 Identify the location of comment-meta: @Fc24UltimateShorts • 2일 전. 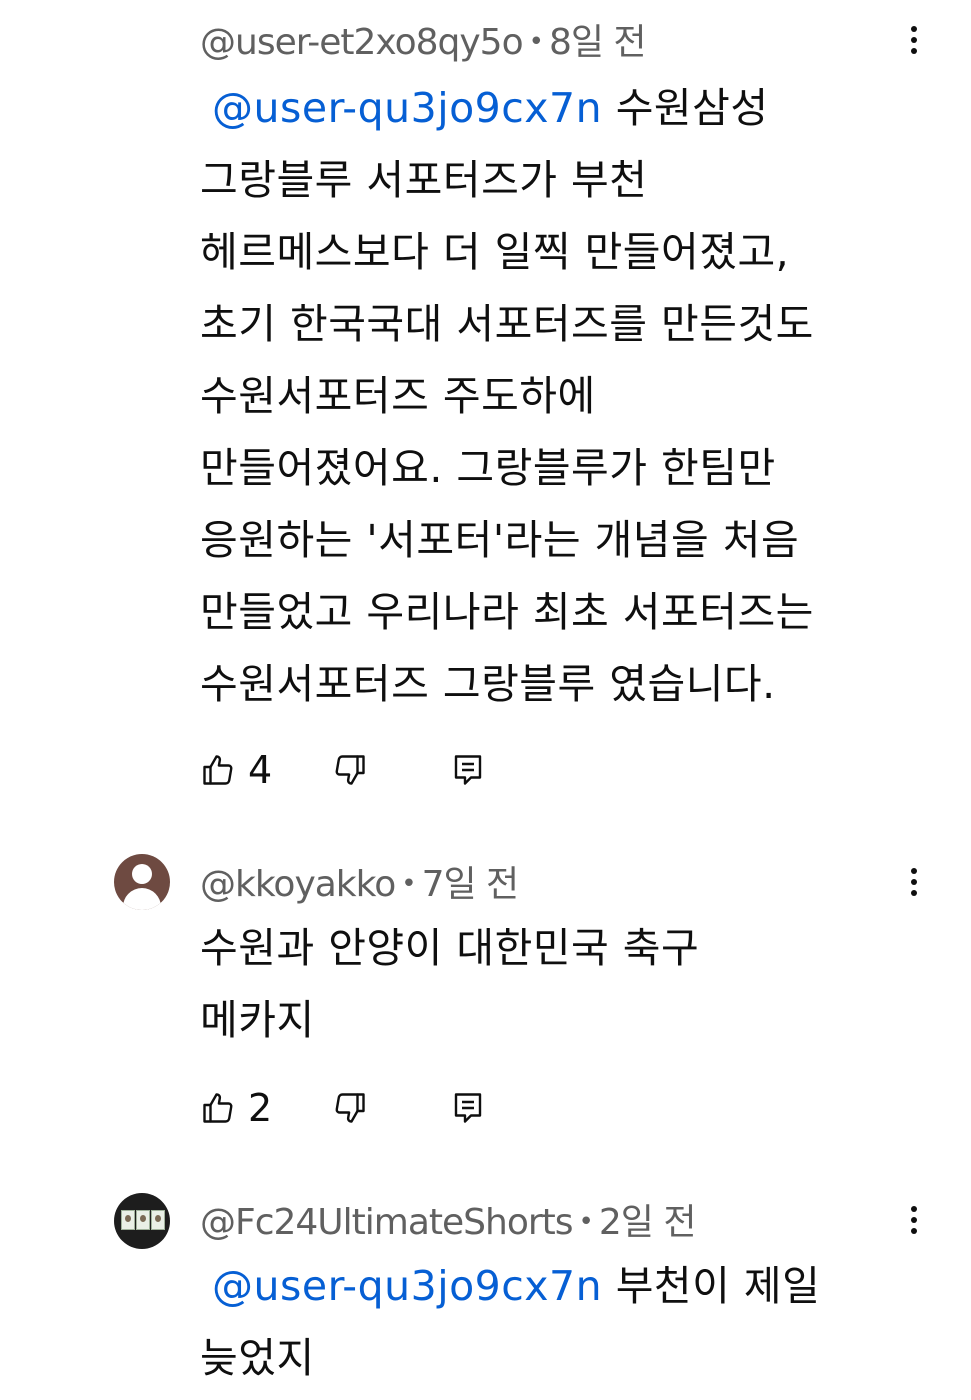
(448, 1222).